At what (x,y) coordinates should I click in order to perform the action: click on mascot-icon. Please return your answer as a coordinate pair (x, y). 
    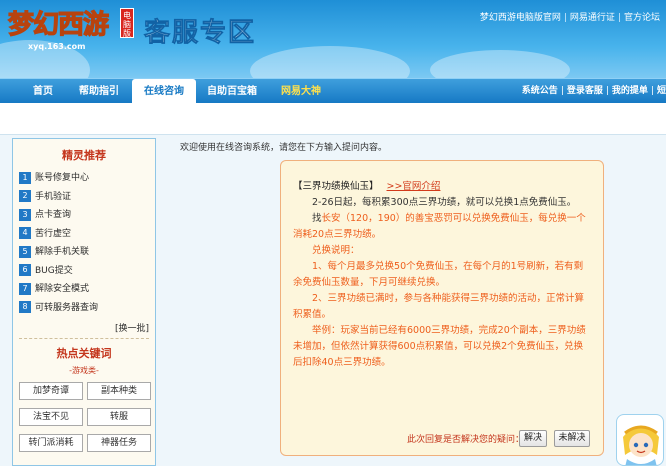
    Looking at the image, I should click on (641, 445).